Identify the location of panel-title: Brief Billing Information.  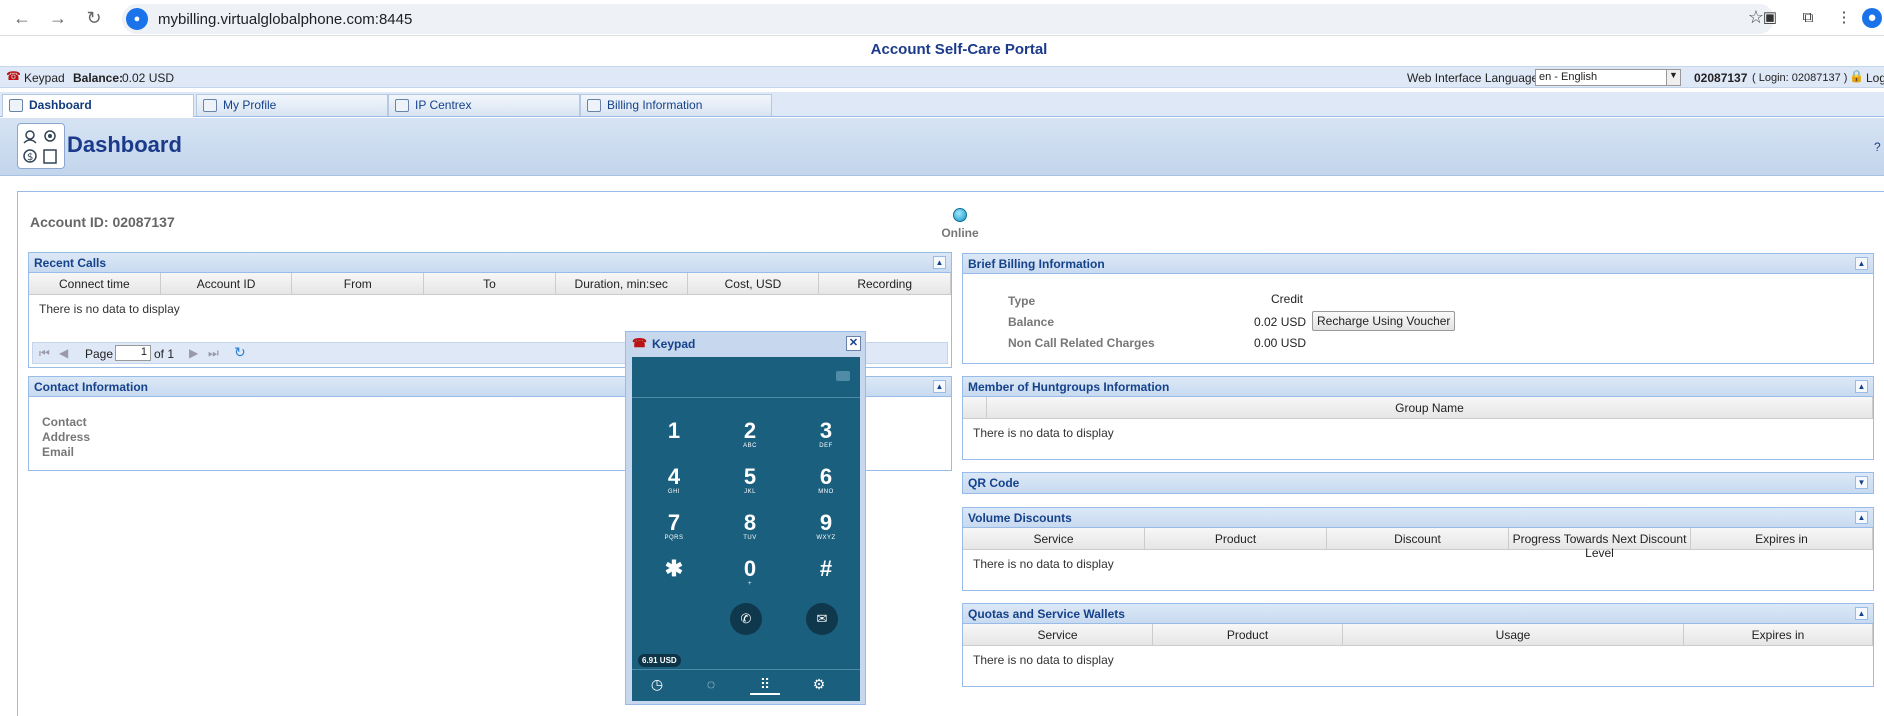
(1036, 264).